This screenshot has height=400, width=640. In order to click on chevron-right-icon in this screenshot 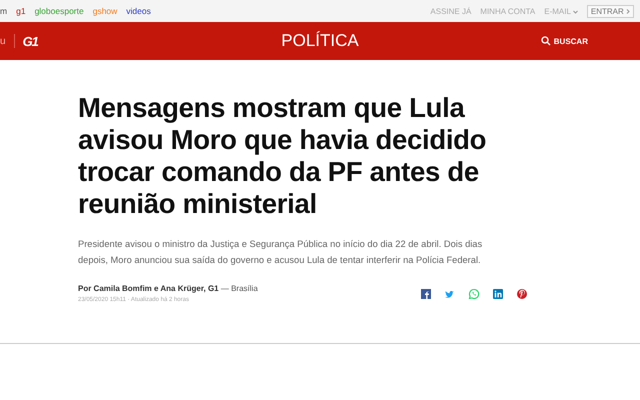, I will do `click(628, 11)`.